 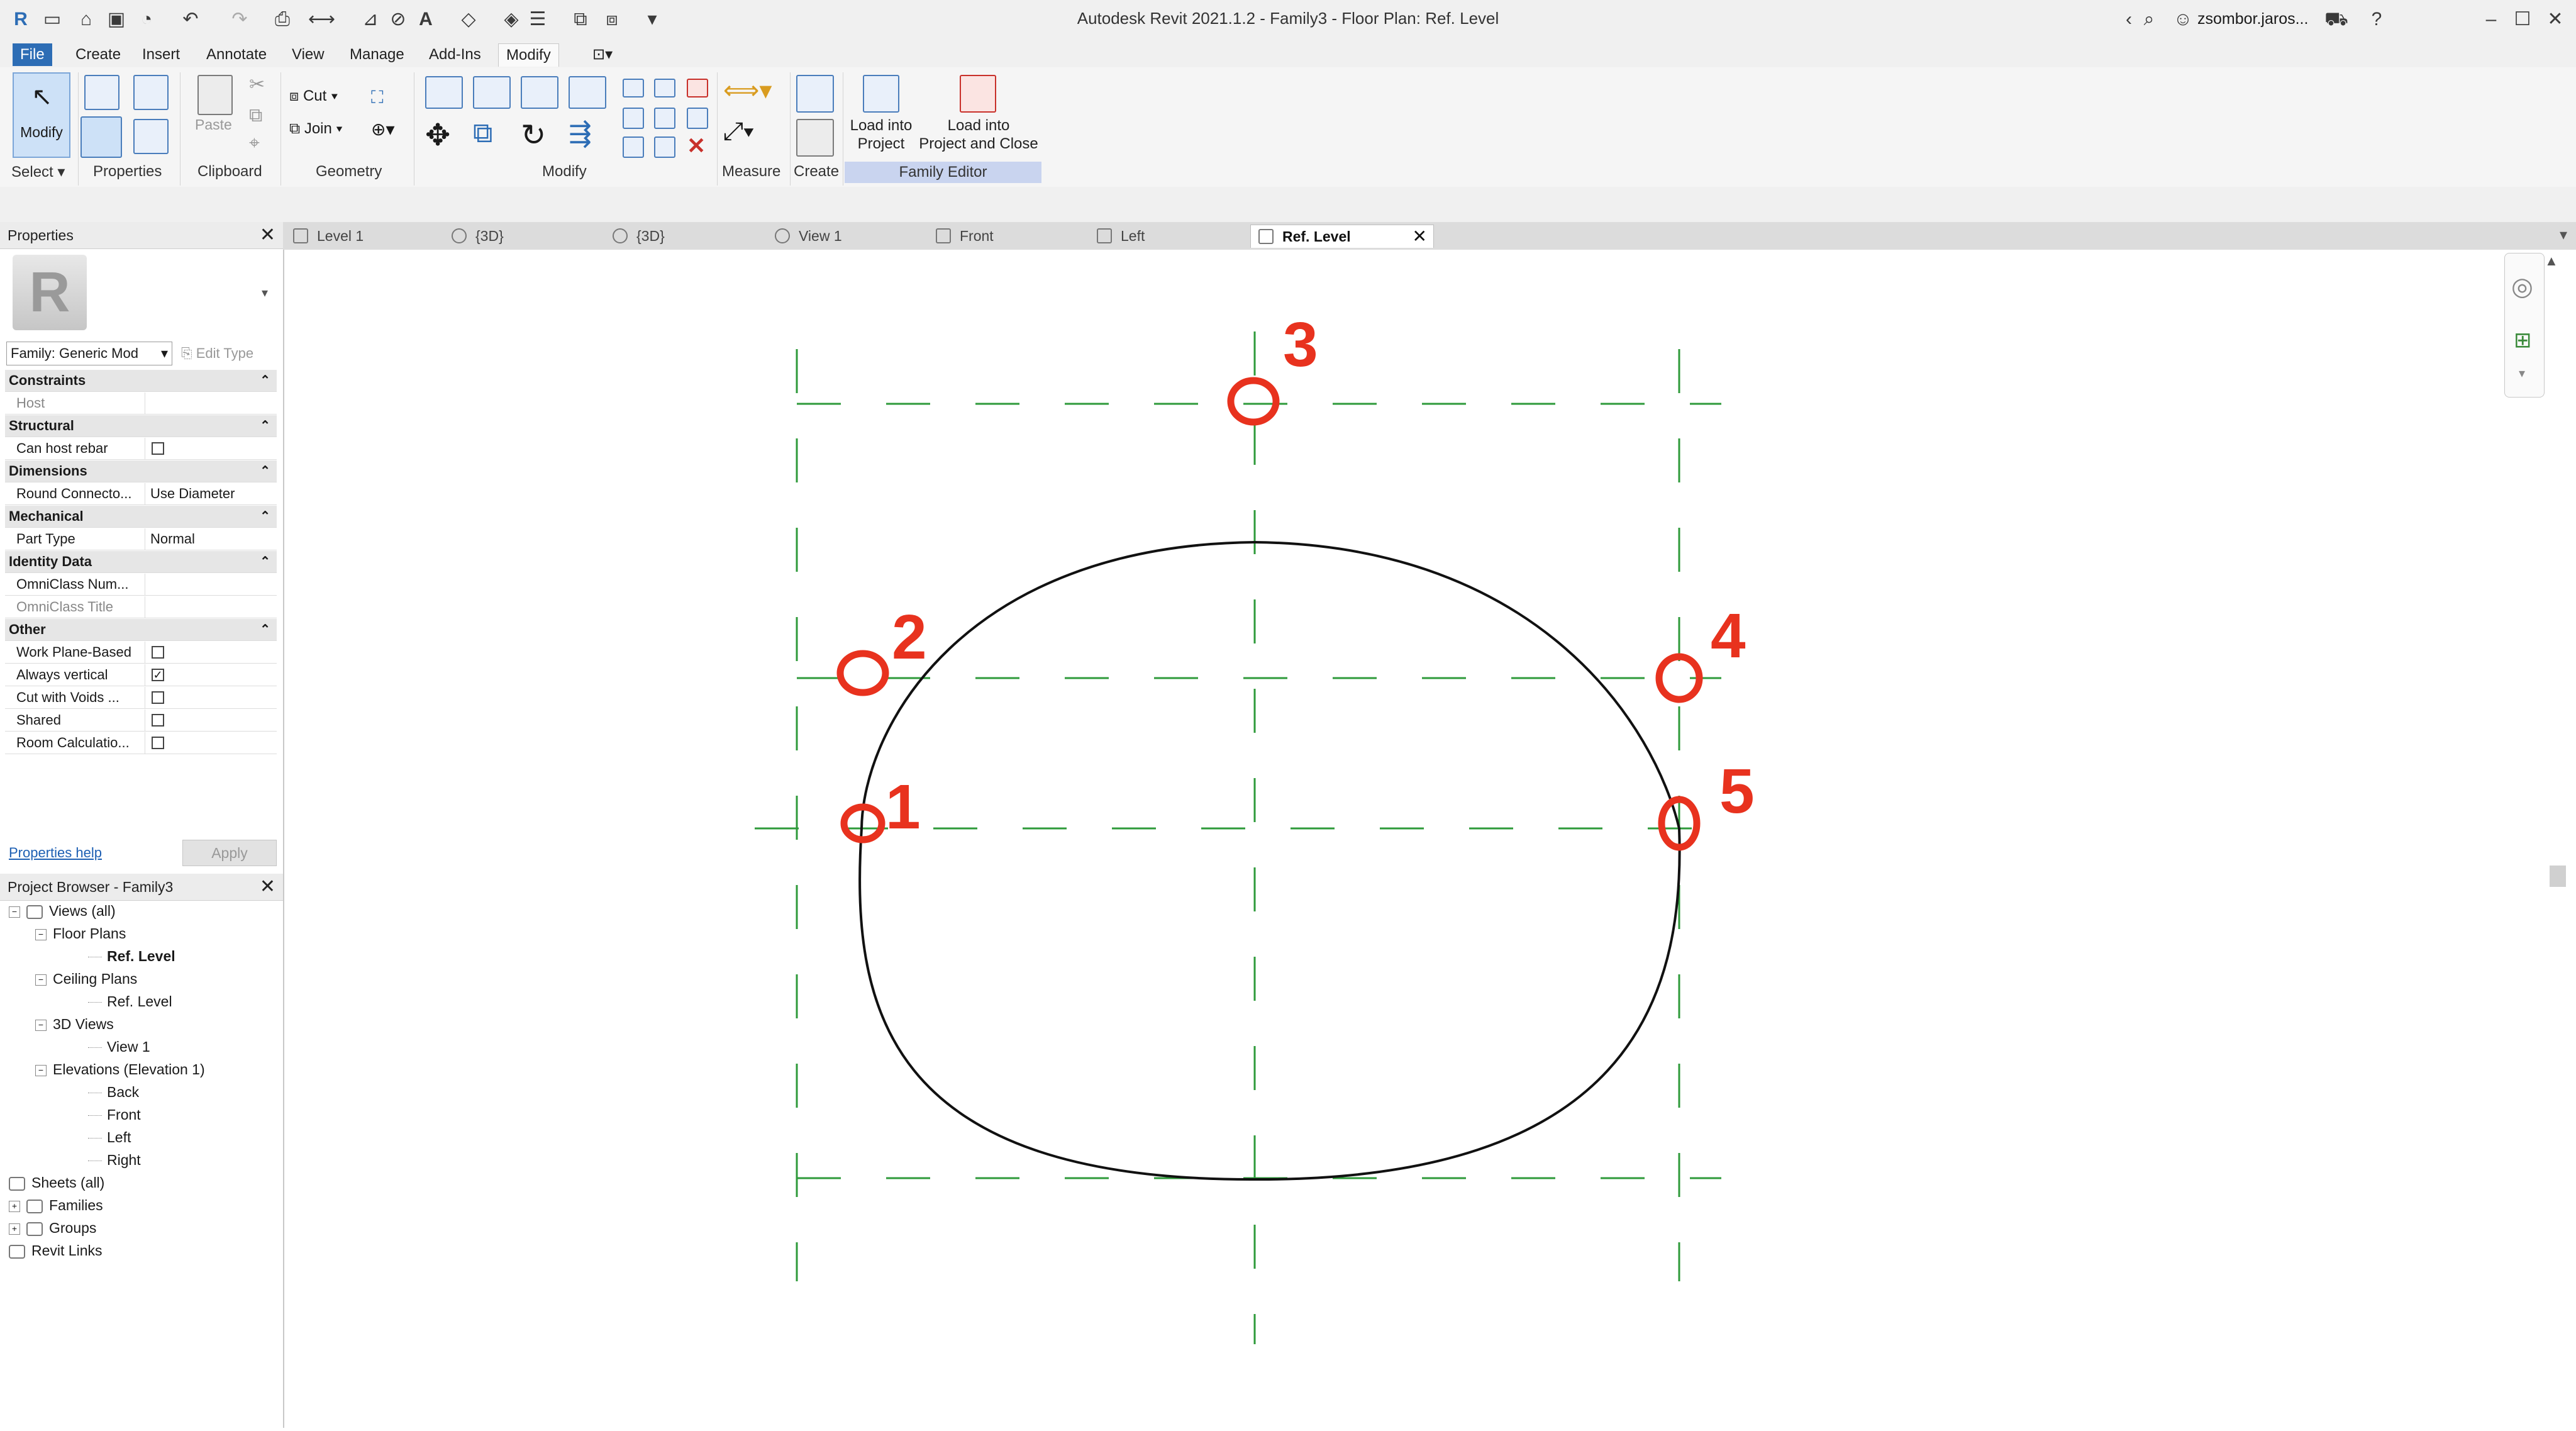 I want to click on align-icon, so click(x=444, y=93).